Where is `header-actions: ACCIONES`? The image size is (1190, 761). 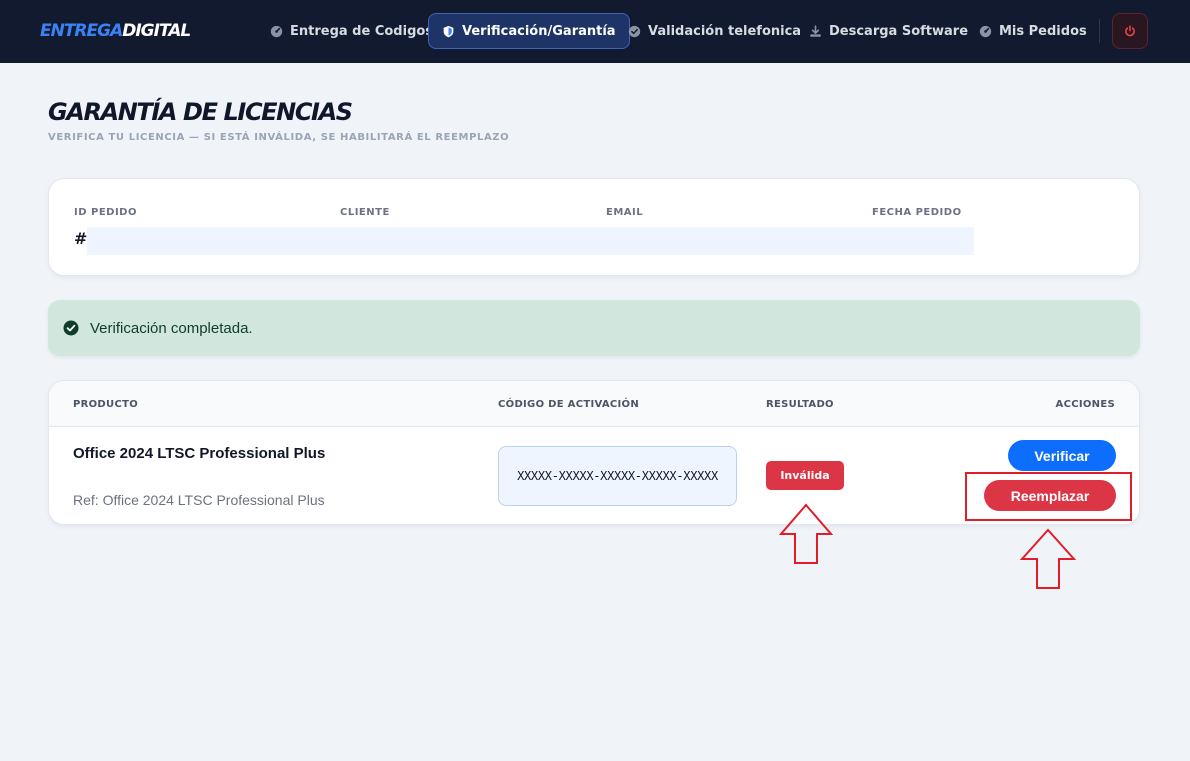
header-actions: ACCIONES is located at coordinates (1085, 404).